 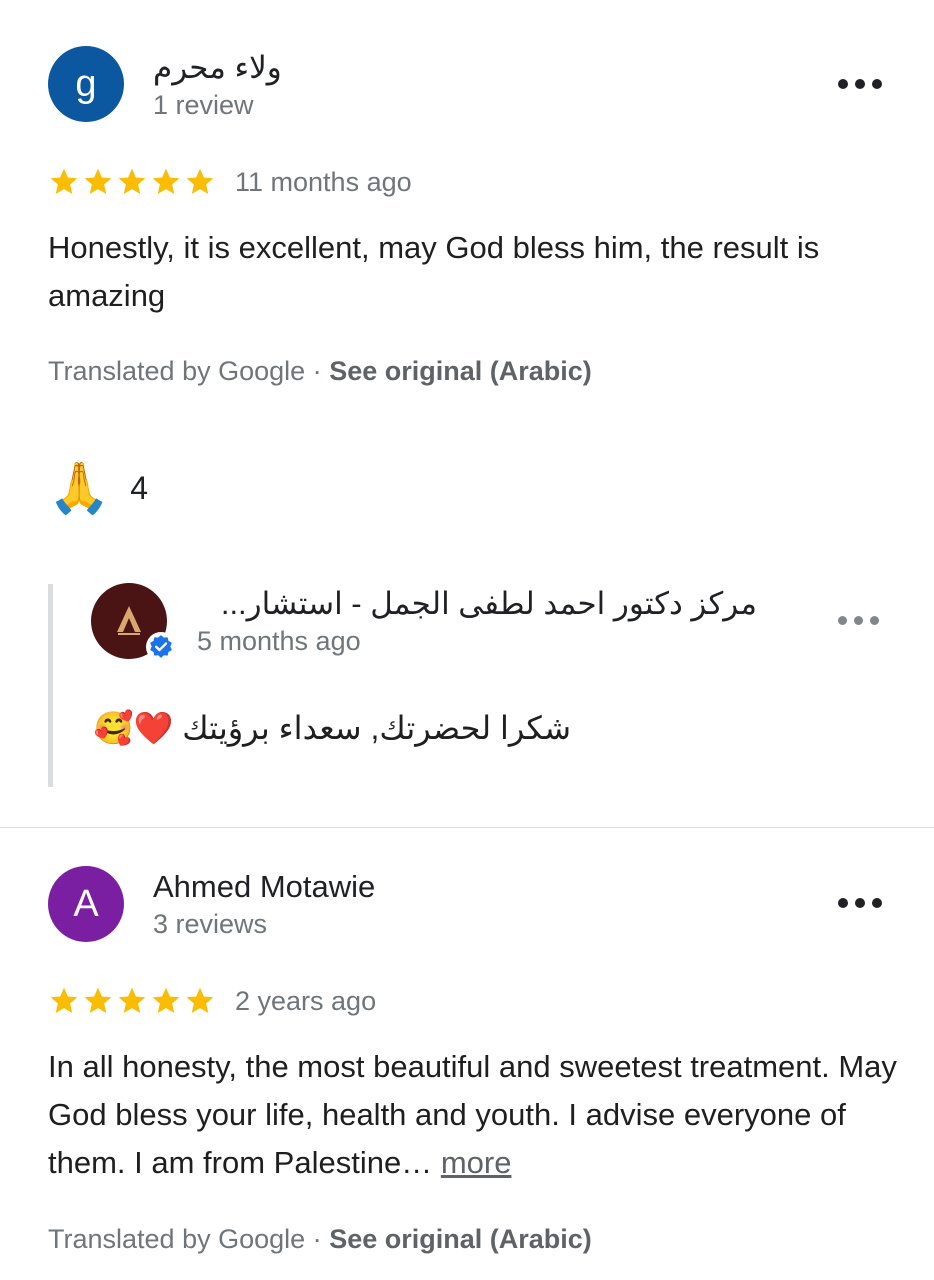 I want to click on reviewer-review-count: 1 review, so click(x=203, y=105).